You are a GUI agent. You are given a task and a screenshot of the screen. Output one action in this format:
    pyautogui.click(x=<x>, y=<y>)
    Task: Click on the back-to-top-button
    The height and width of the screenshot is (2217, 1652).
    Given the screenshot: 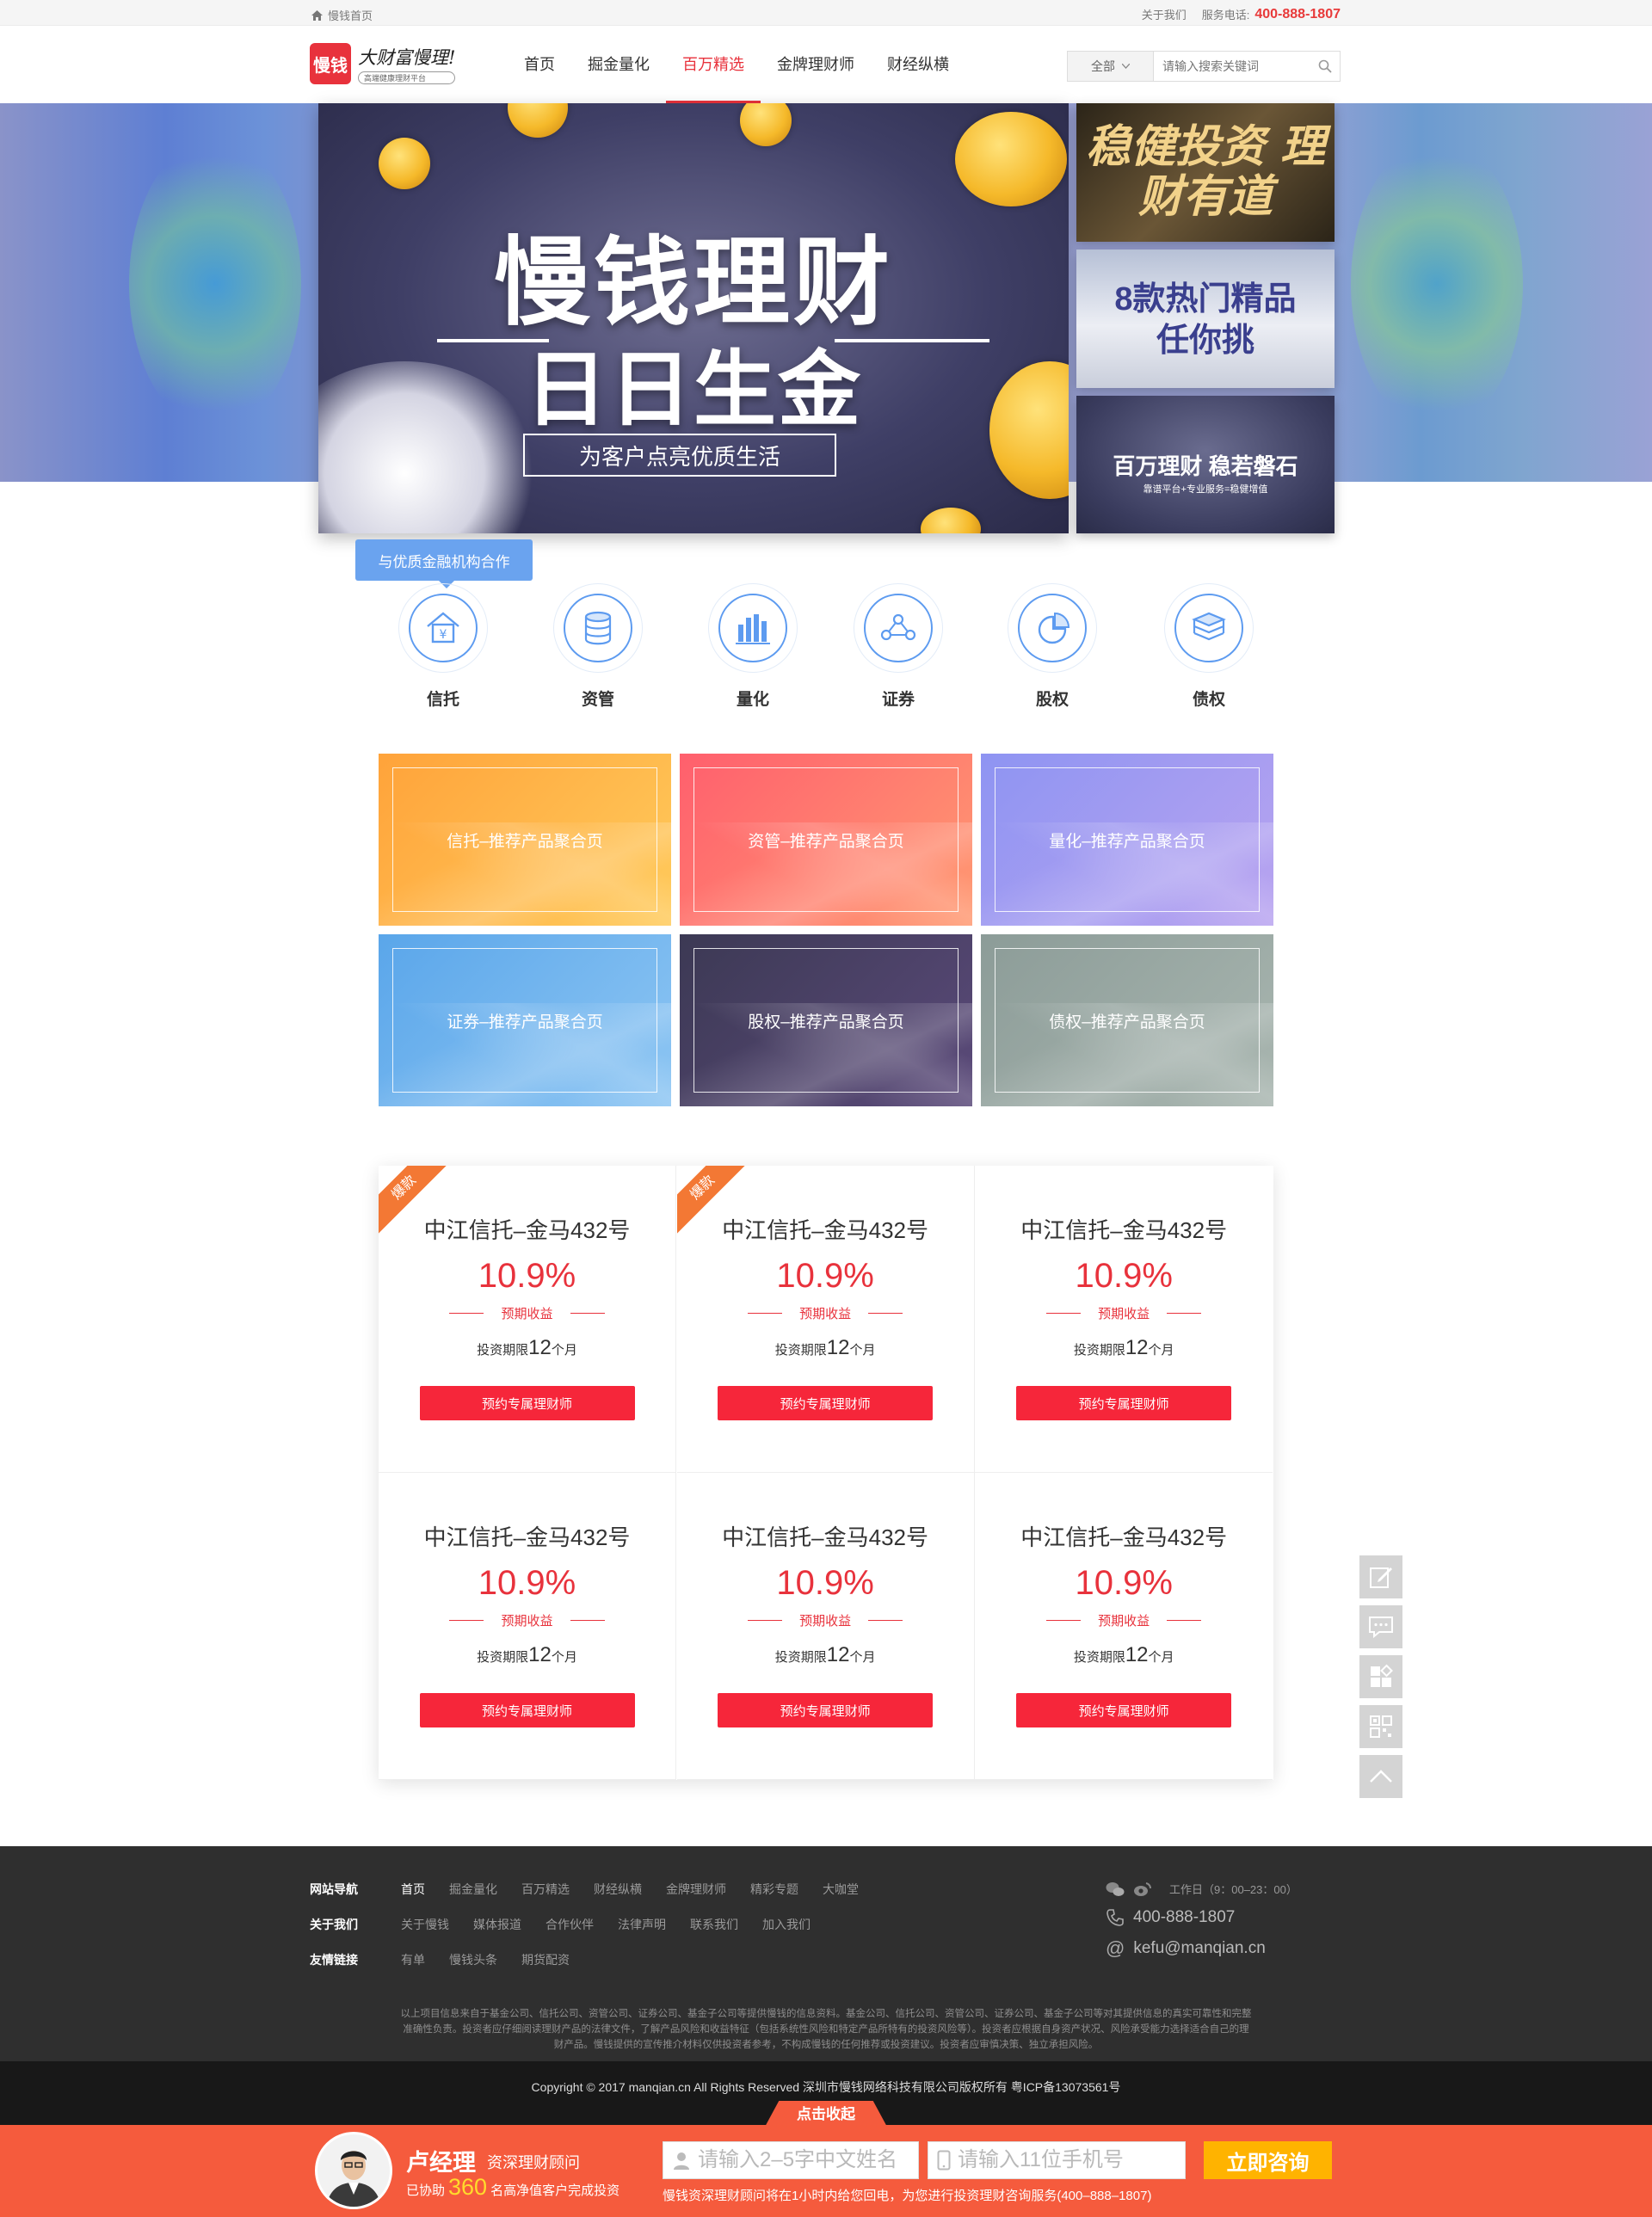 What is the action you would take?
    pyautogui.click(x=1380, y=1776)
    